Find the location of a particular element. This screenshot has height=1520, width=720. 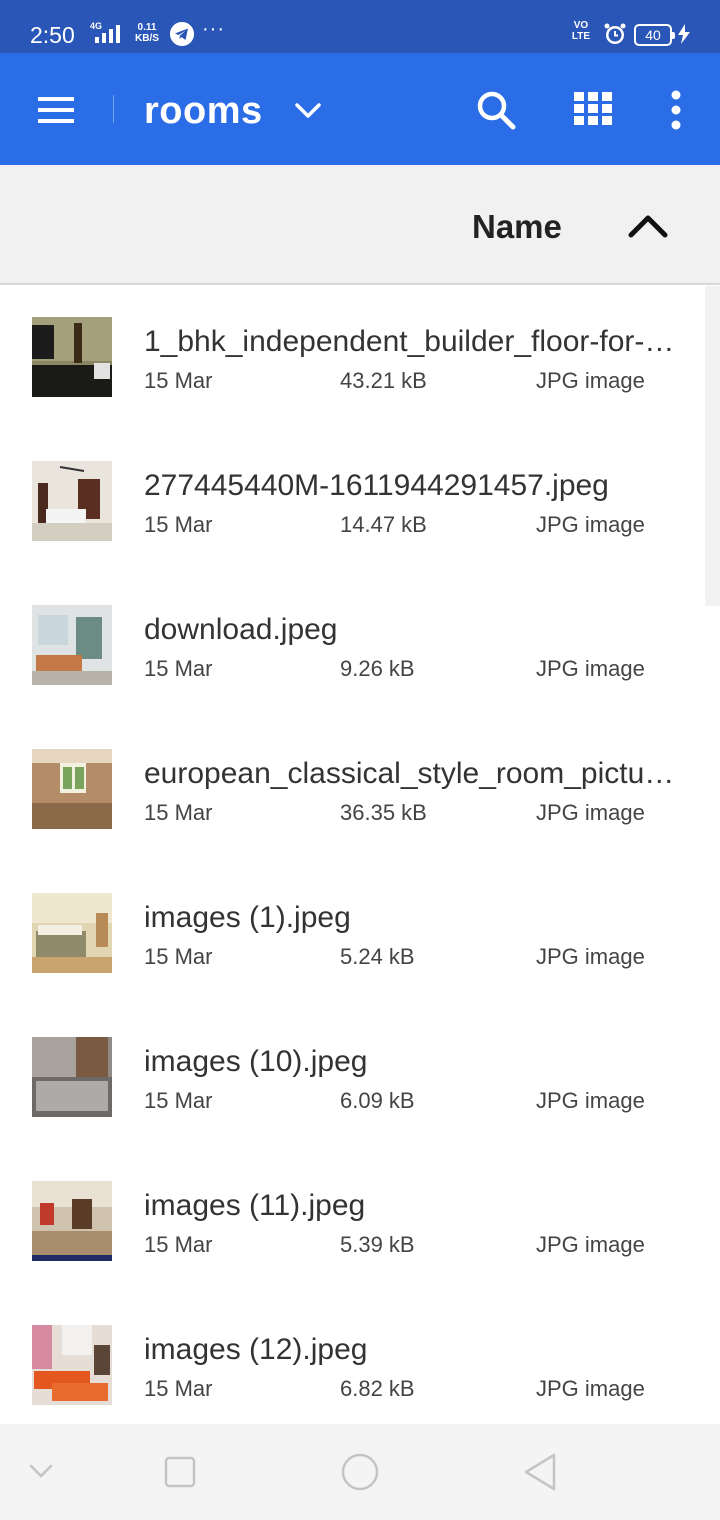

file-name: download.jpeg is located at coordinates (241, 629).